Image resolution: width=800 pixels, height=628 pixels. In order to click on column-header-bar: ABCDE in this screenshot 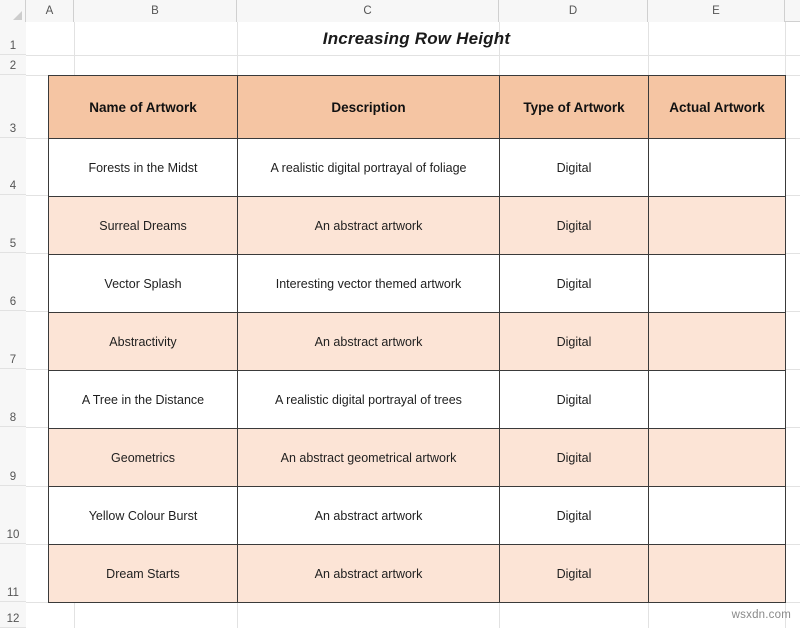, I will do `click(400, 11)`.